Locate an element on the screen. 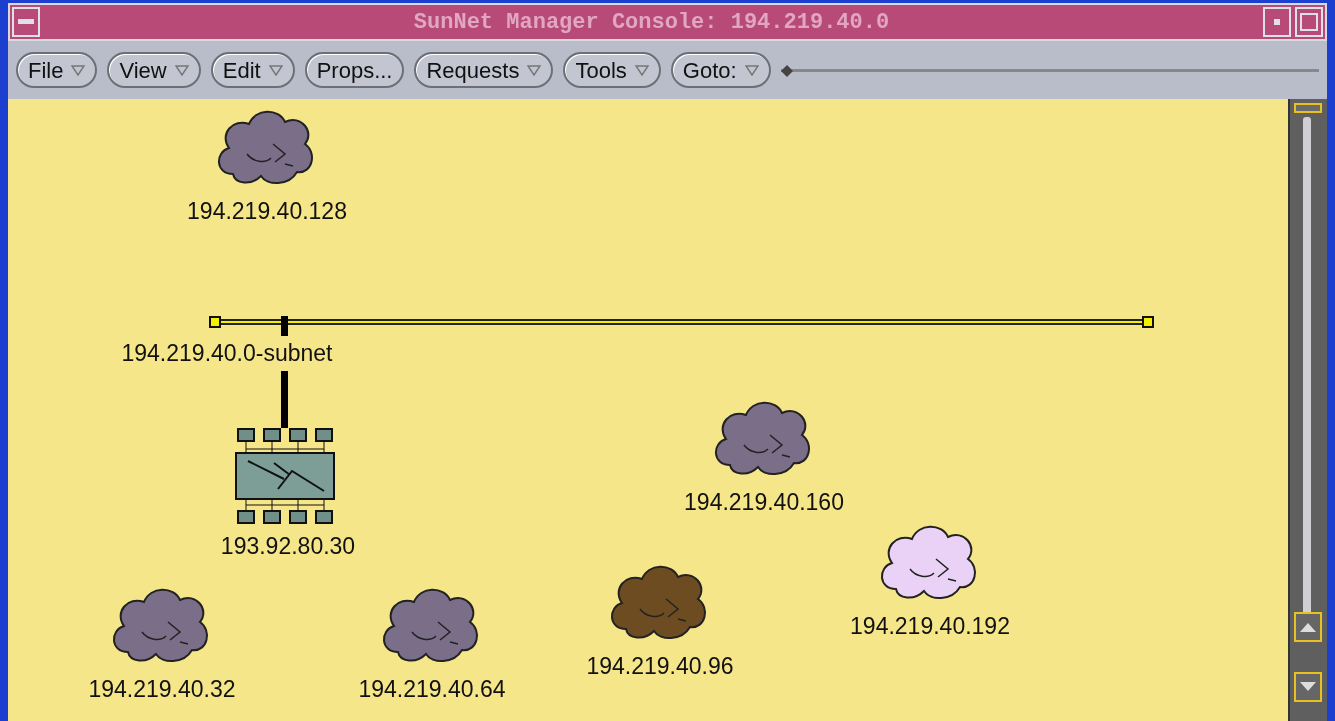 This screenshot has width=1335, height=721. window-menu-button is located at coordinates (26, 22).